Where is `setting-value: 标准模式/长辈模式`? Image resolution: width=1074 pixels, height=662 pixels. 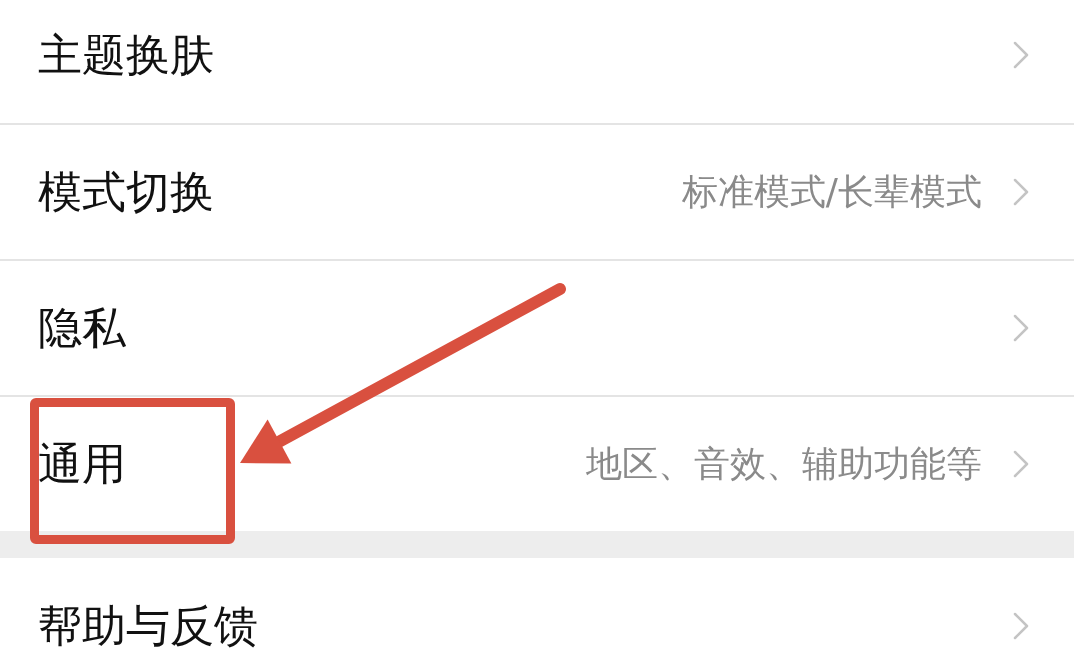 setting-value: 标准模式/长辈模式 is located at coordinates (831, 191).